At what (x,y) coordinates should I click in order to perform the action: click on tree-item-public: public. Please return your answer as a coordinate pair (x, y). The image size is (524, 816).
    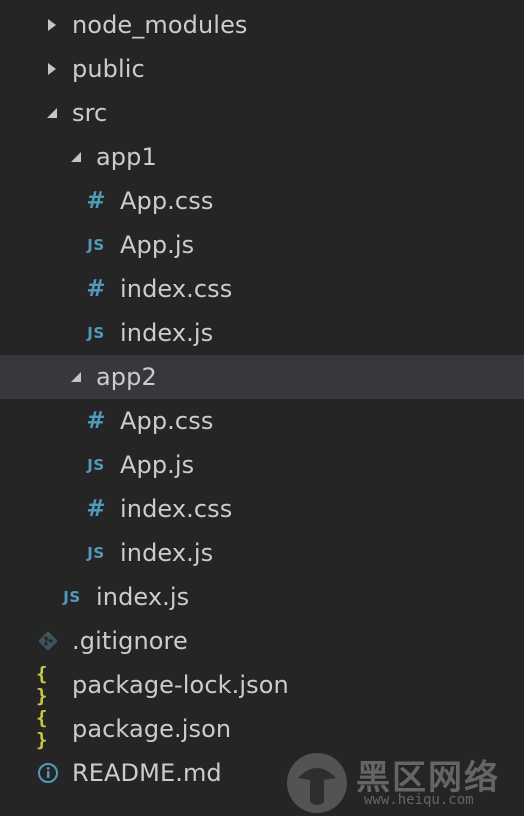
    Looking at the image, I should click on (262, 69).